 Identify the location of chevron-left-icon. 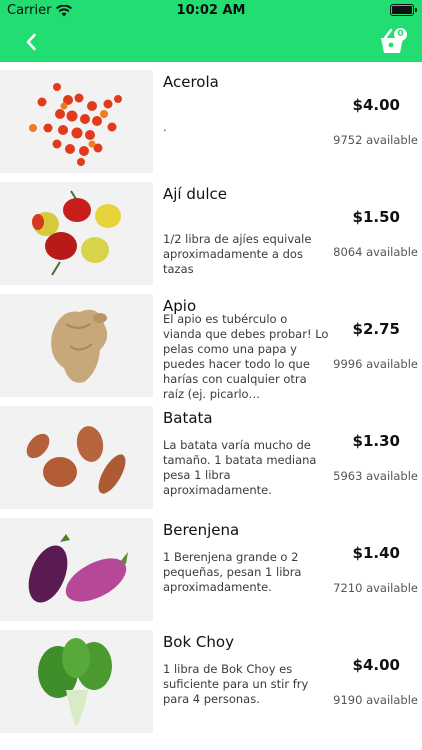
(31, 42).